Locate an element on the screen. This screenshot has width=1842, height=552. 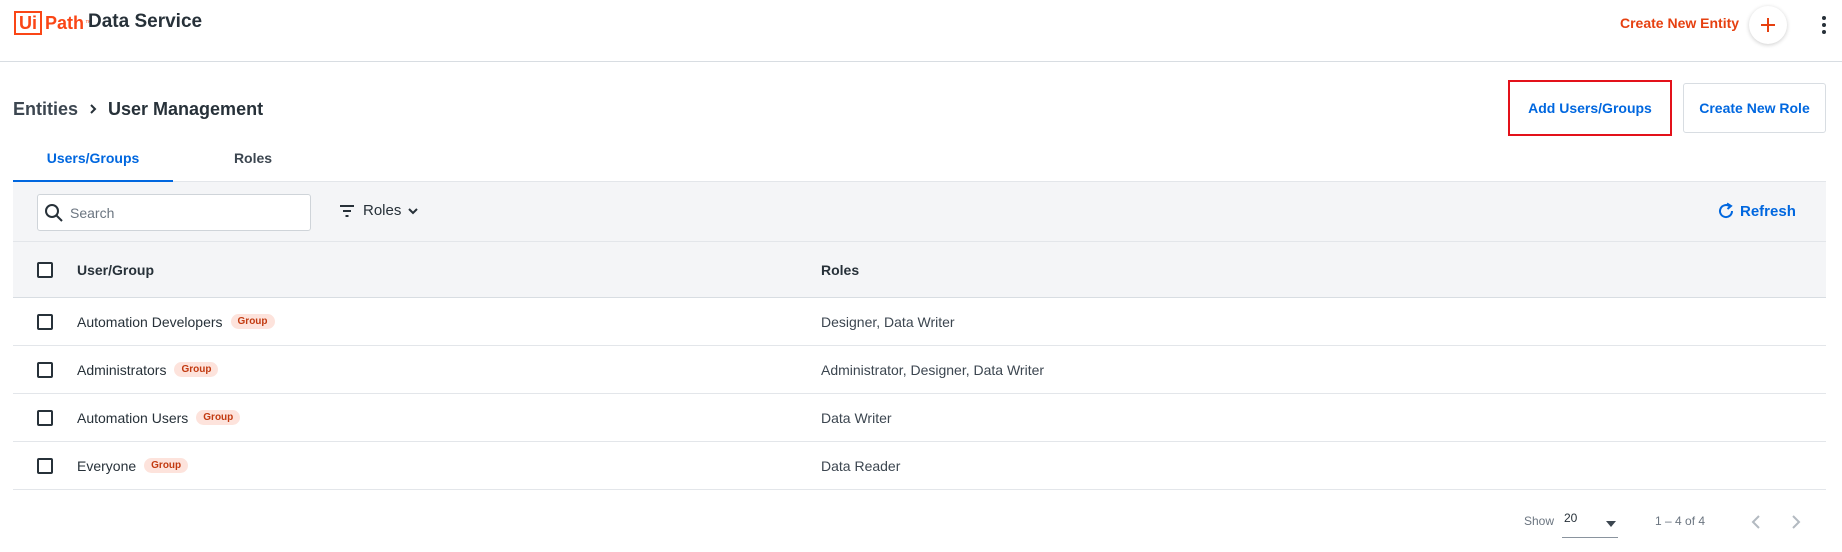
roles-cell: Administrator, Designer, Data Writer is located at coordinates (933, 369).